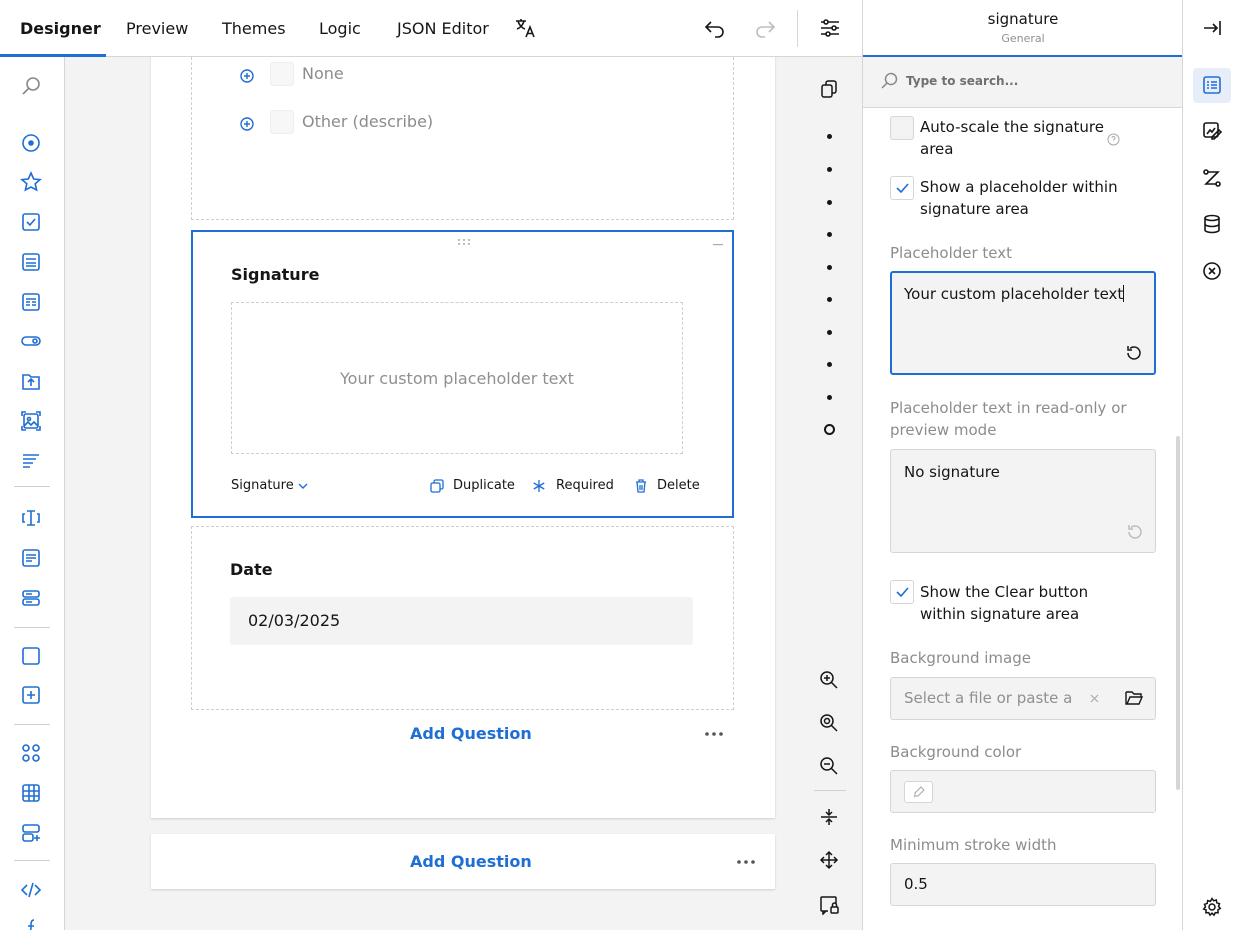 This screenshot has width=1240, height=930. I want to click on matrix-icon, so click(31, 753).